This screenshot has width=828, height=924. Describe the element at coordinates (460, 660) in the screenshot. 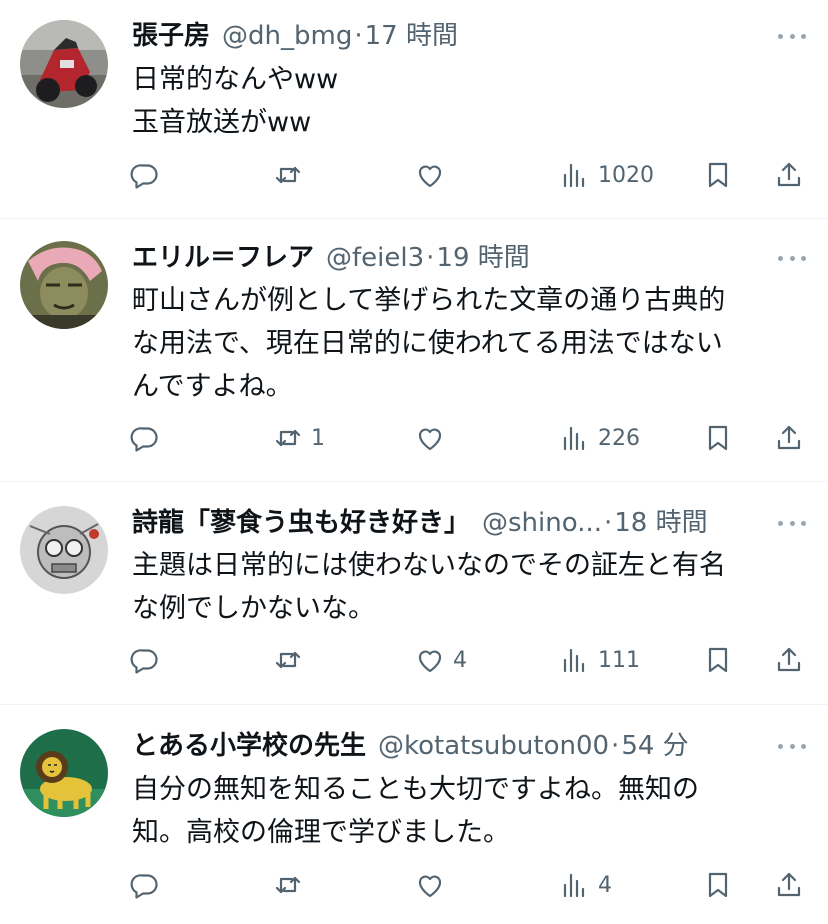

I see `like-count: 4` at that location.